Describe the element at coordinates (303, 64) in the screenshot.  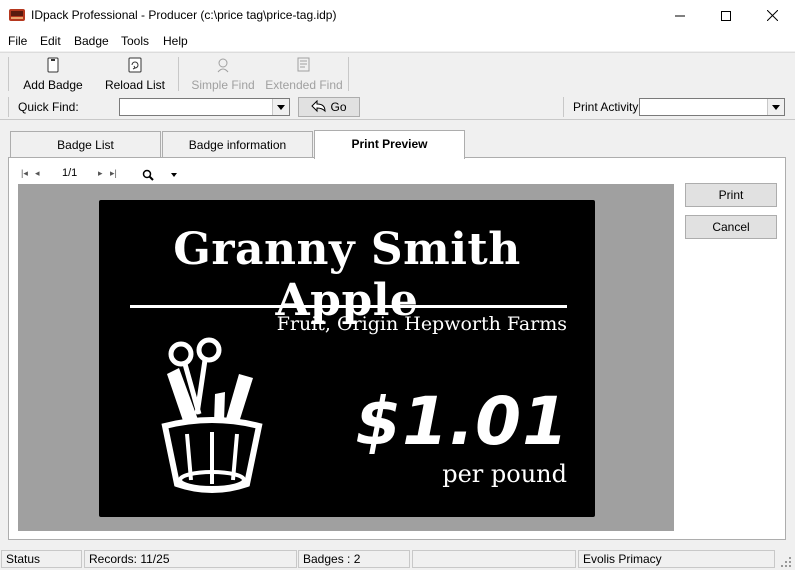
I see `extended-search-icon` at that location.